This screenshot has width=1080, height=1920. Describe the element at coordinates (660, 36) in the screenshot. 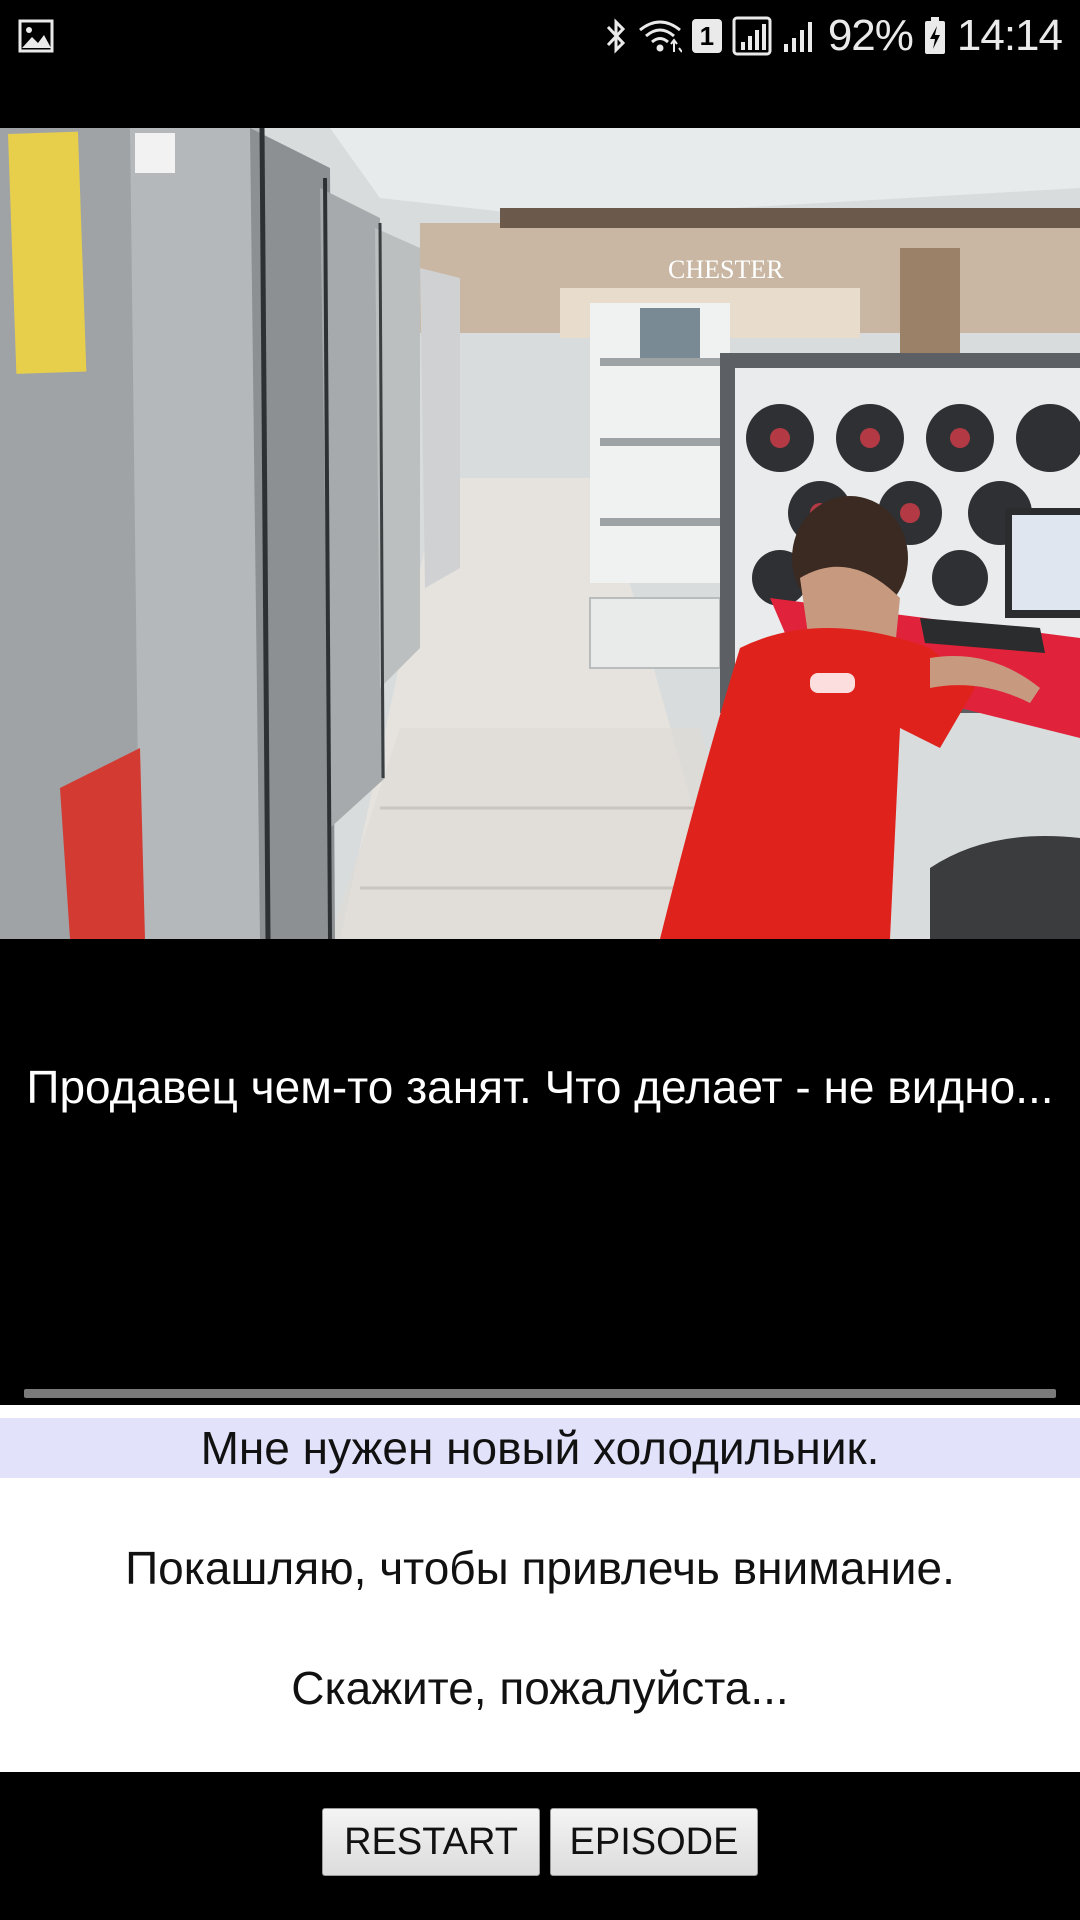

I see `wifi-icon` at that location.